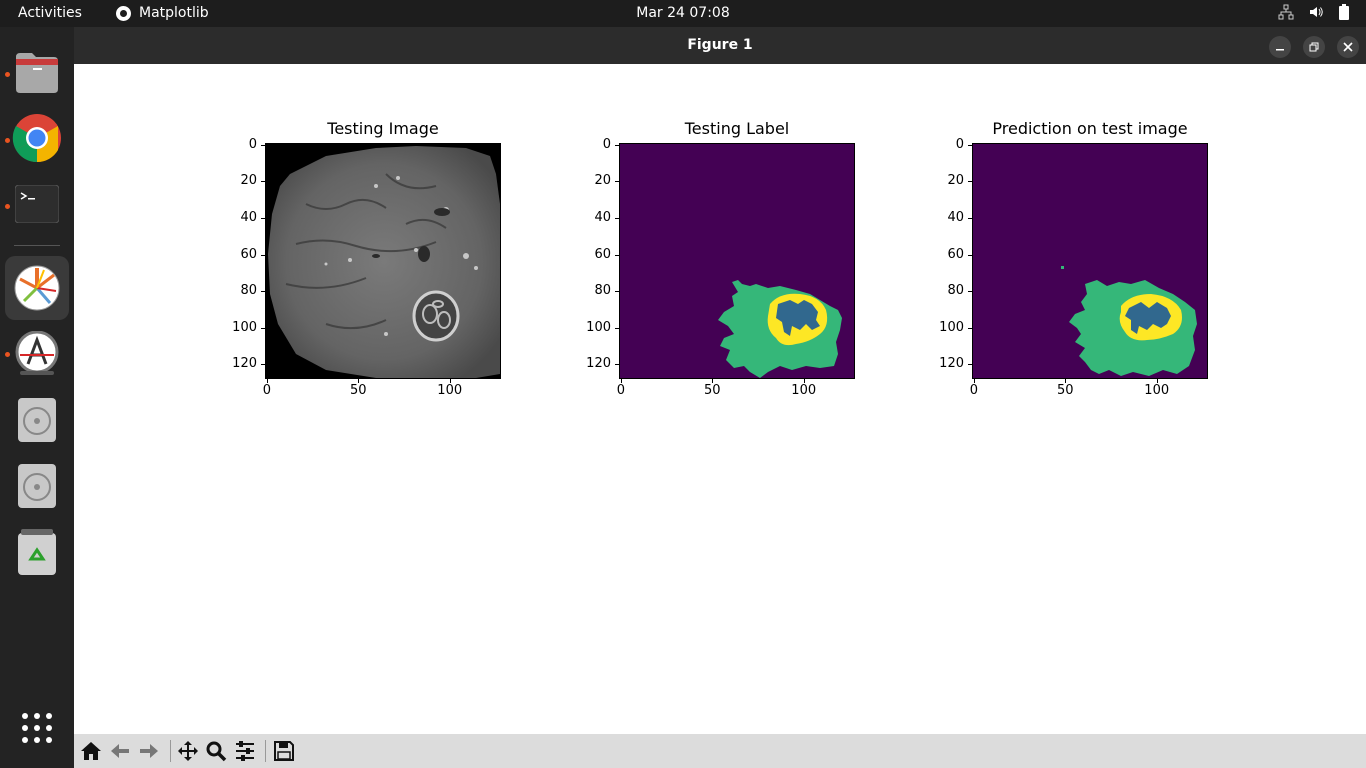  I want to click on dock, so click(37, 397).